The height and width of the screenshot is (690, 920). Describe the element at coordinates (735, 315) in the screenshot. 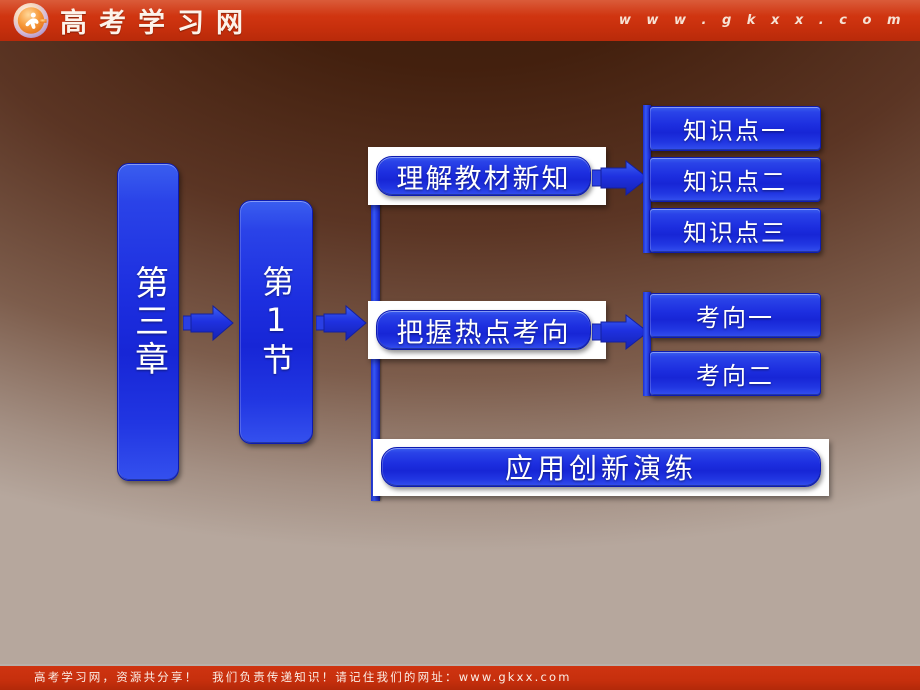

I see `node-exam-focus-1: 考向一` at that location.